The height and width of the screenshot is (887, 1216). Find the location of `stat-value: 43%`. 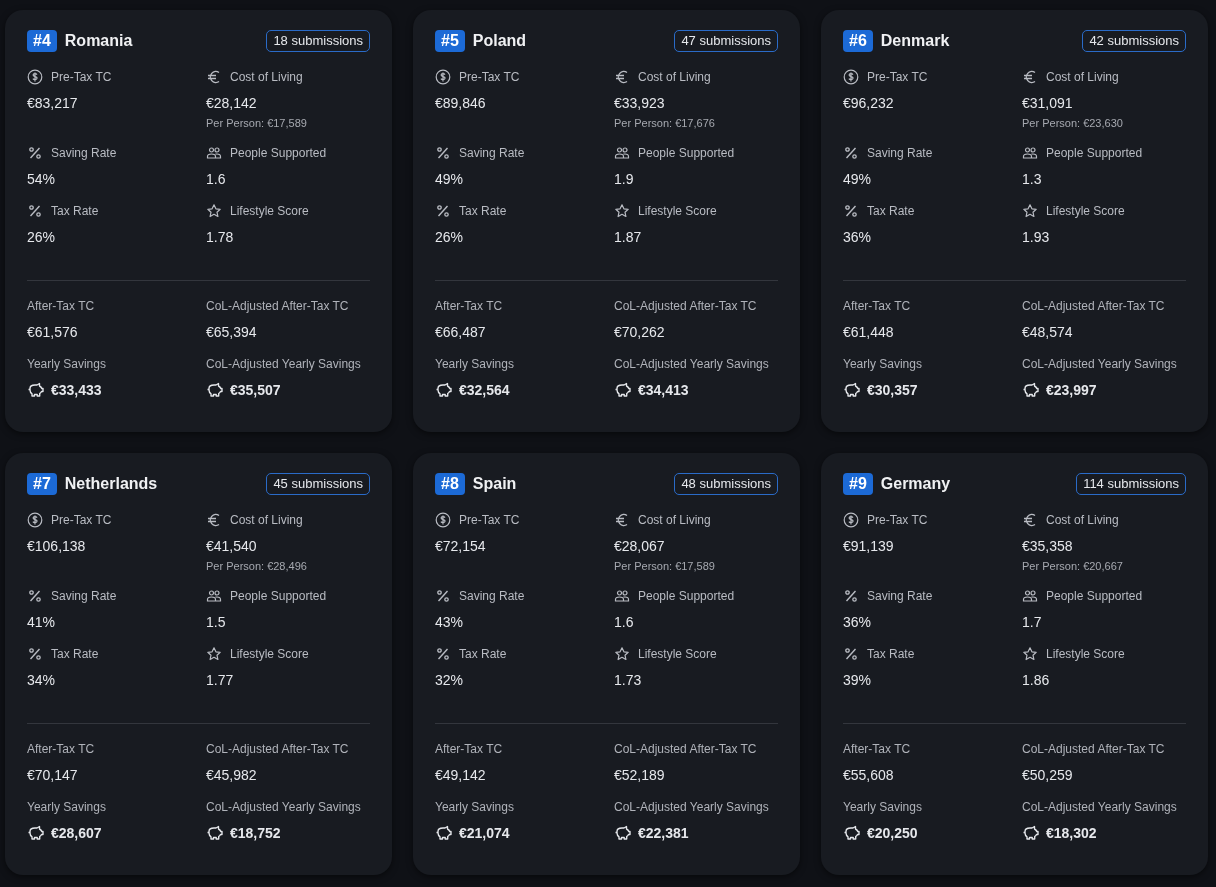

stat-value: 43% is located at coordinates (450, 622).